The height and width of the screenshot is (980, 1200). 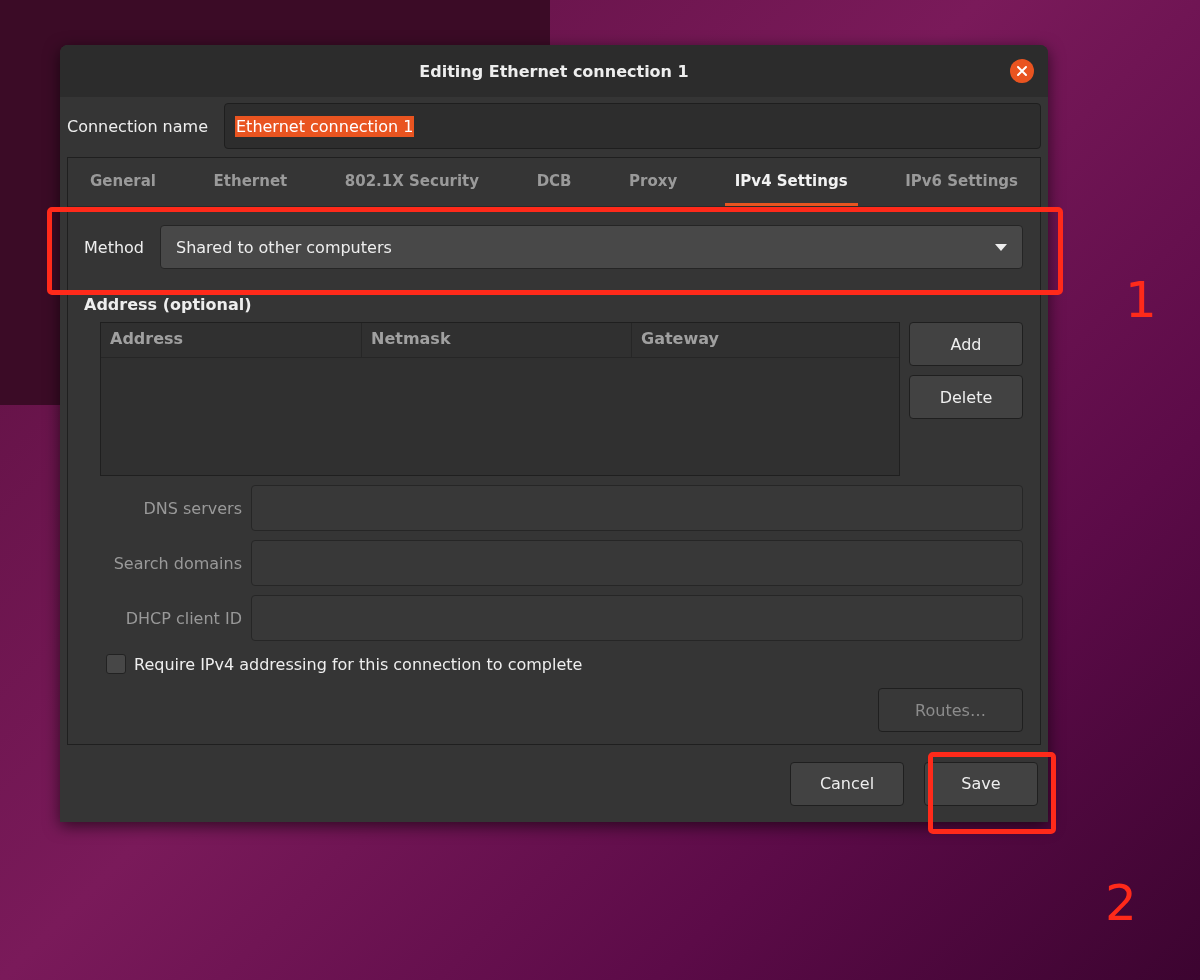 What do you see at coordinates (653, 182) in the screenshot?
I see `tab: Proxy` at bounding box center [653, 182].